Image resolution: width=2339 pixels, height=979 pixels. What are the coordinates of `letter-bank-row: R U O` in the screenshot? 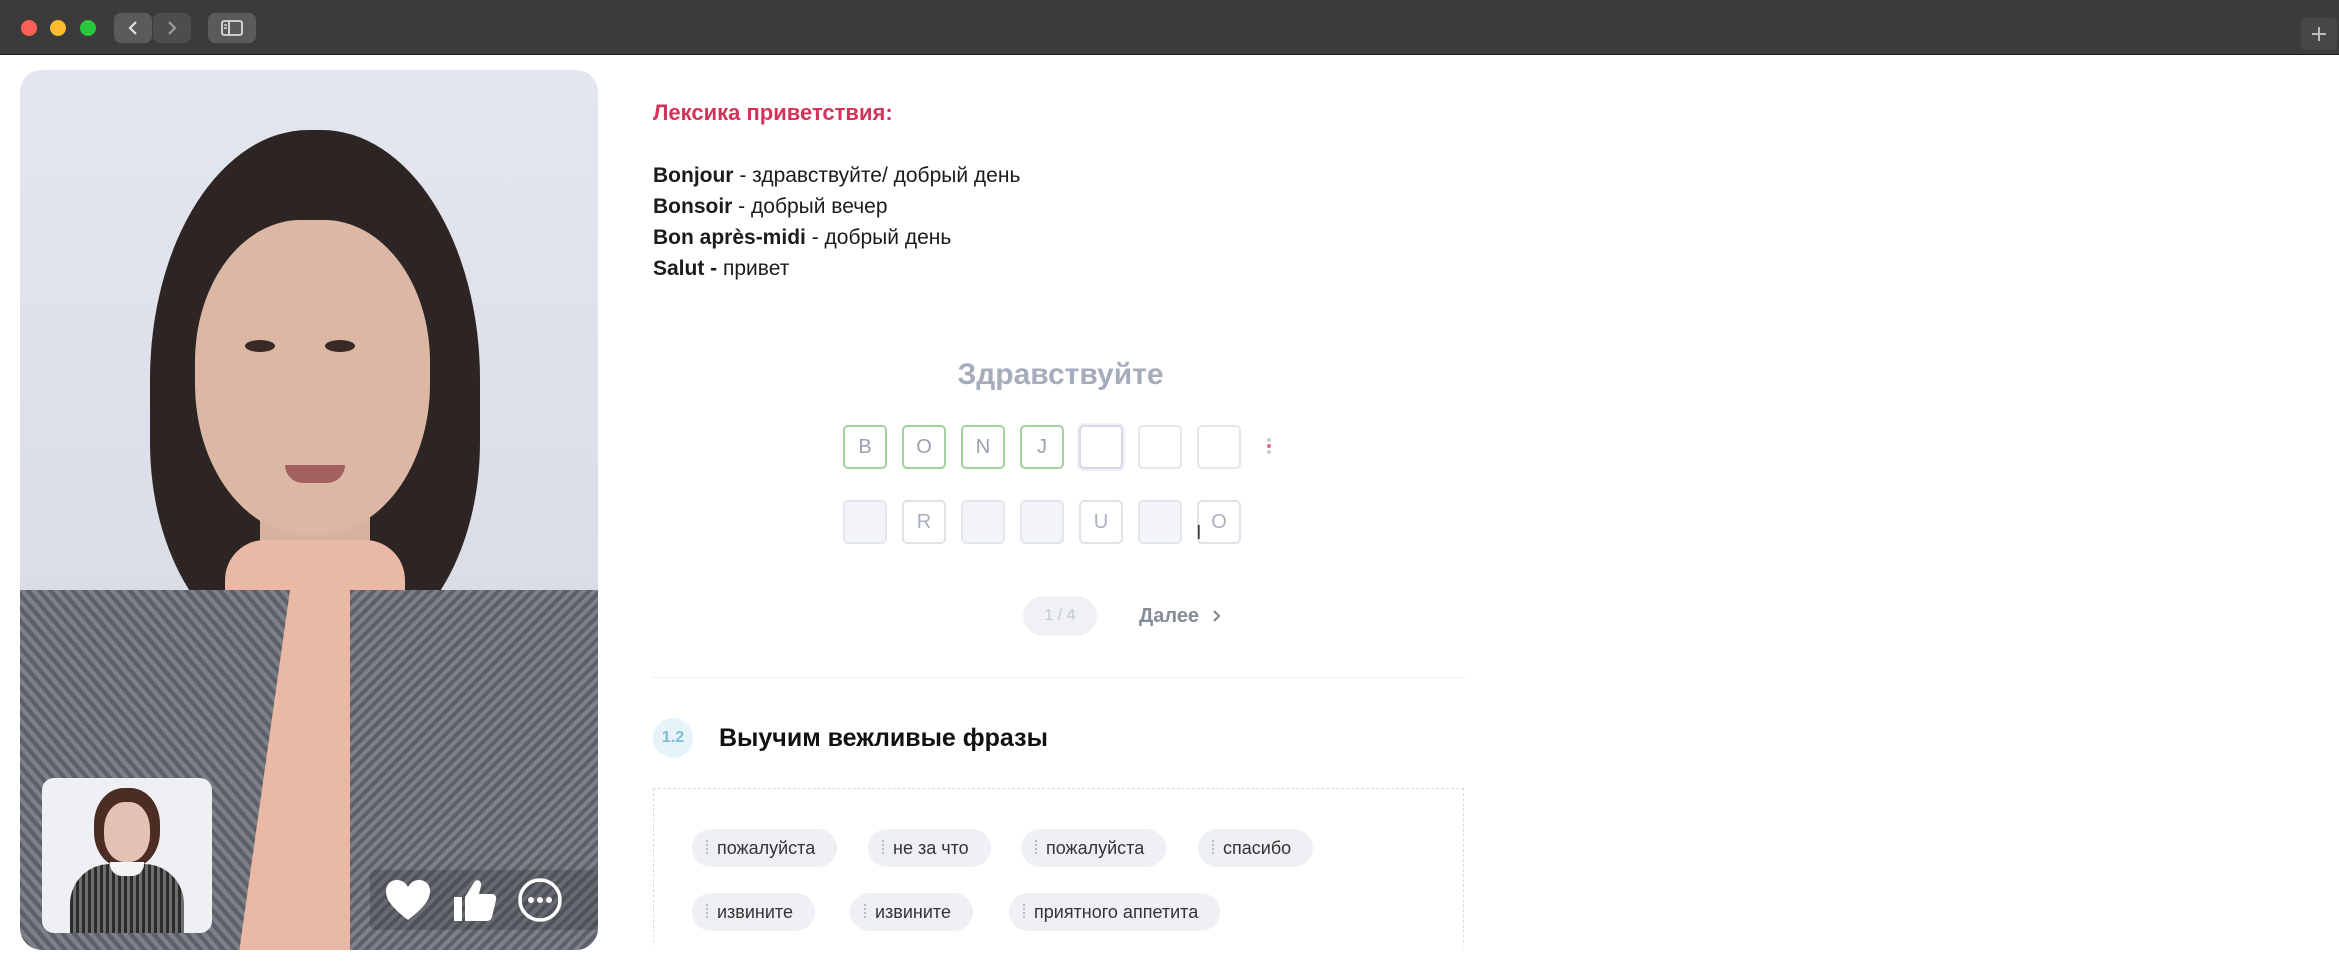 It's located at (1042, 522).